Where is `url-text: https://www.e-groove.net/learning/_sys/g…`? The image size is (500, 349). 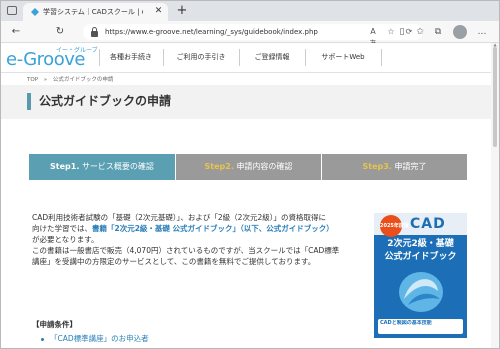 url-text: https://www.e-groove.net/learning/_sys/g… is located at coordinates (211, 32).